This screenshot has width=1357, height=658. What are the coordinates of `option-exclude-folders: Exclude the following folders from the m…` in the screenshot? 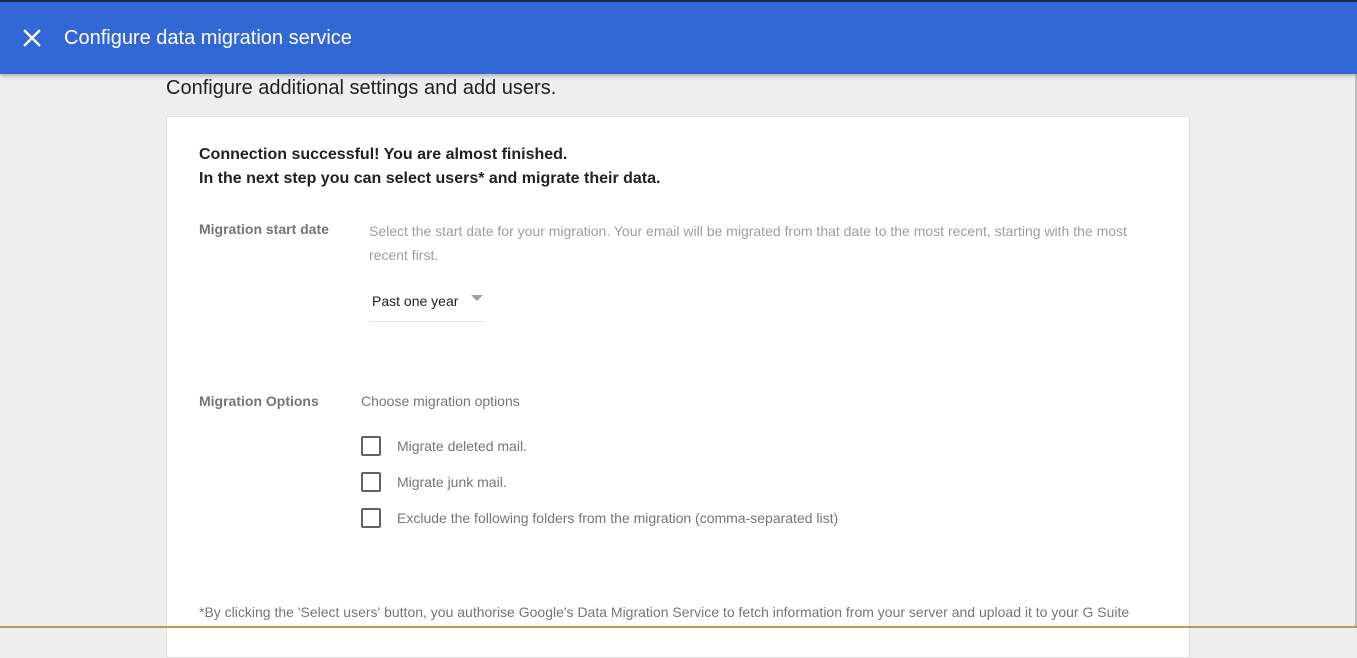 It's located at (599, 518).